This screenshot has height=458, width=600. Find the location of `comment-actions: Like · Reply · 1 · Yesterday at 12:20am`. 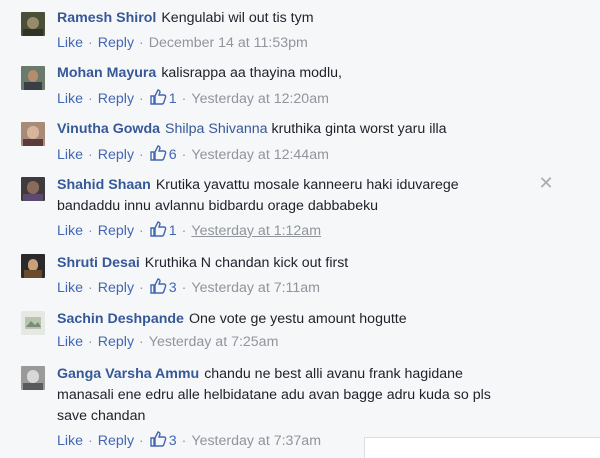

comment-actions: Like · Reply · 1 · Yesterday at 12:20am is located at coordinates (193, 98).